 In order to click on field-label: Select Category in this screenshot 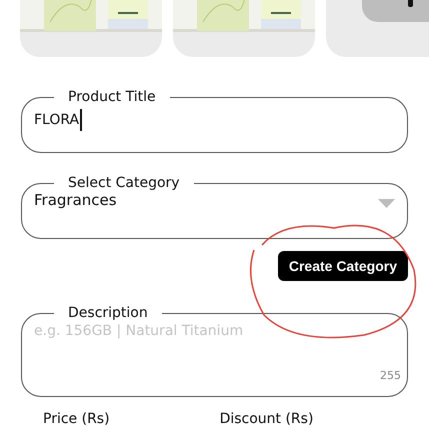, I will do `click(124, 183)`.